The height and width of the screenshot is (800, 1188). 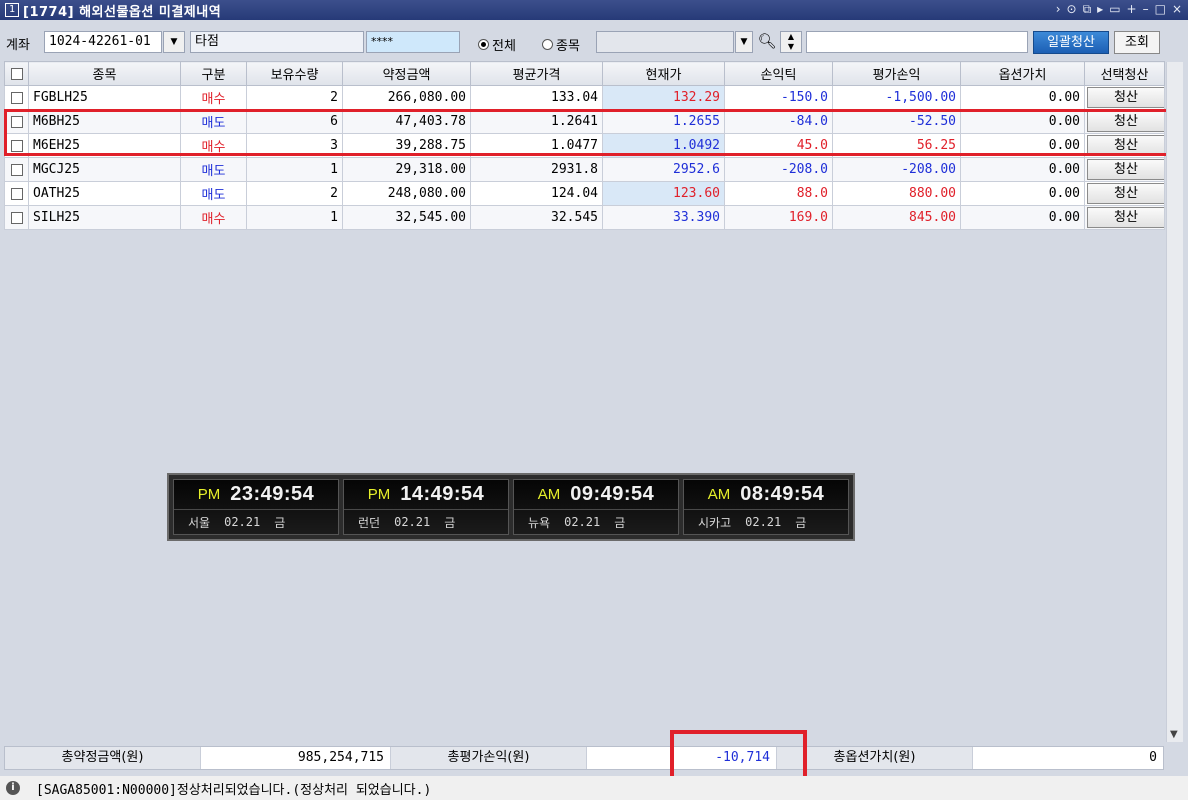 I want to click on clock-date-row: 뉴욕 02.21 금, so click(x=596, y=522).